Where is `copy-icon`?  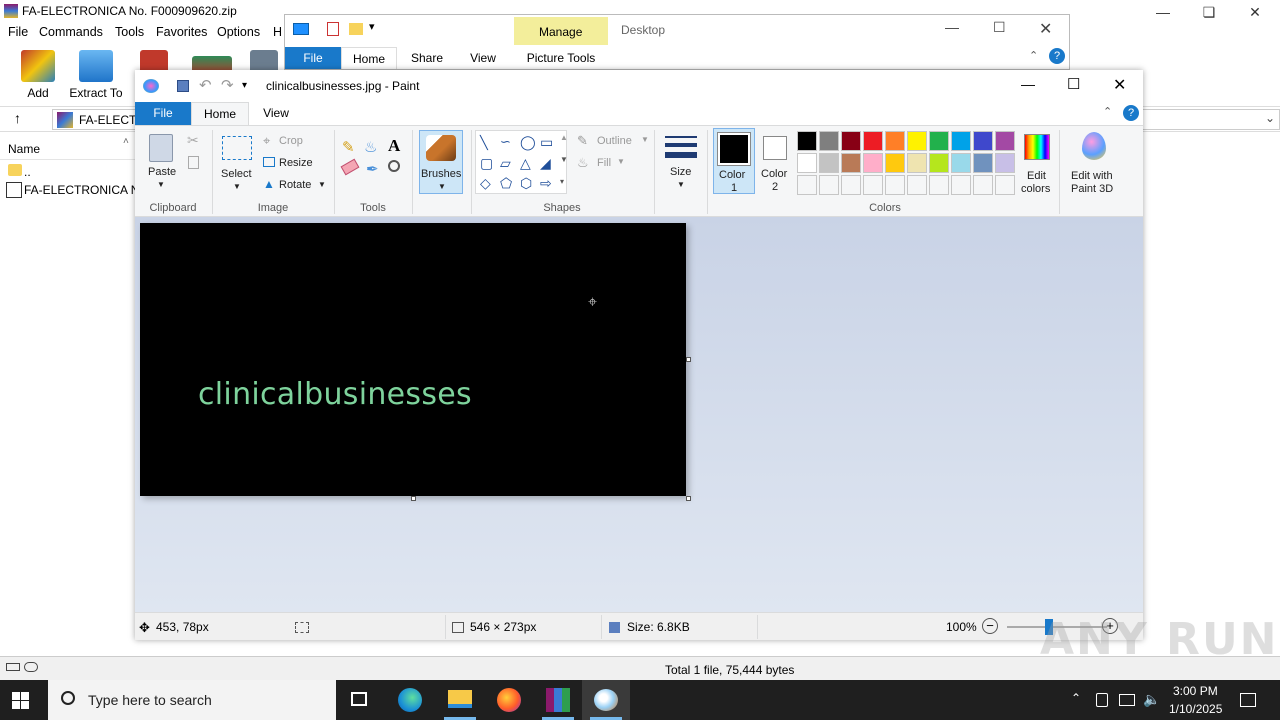
copy-icon is located at coordinates (193, 162).